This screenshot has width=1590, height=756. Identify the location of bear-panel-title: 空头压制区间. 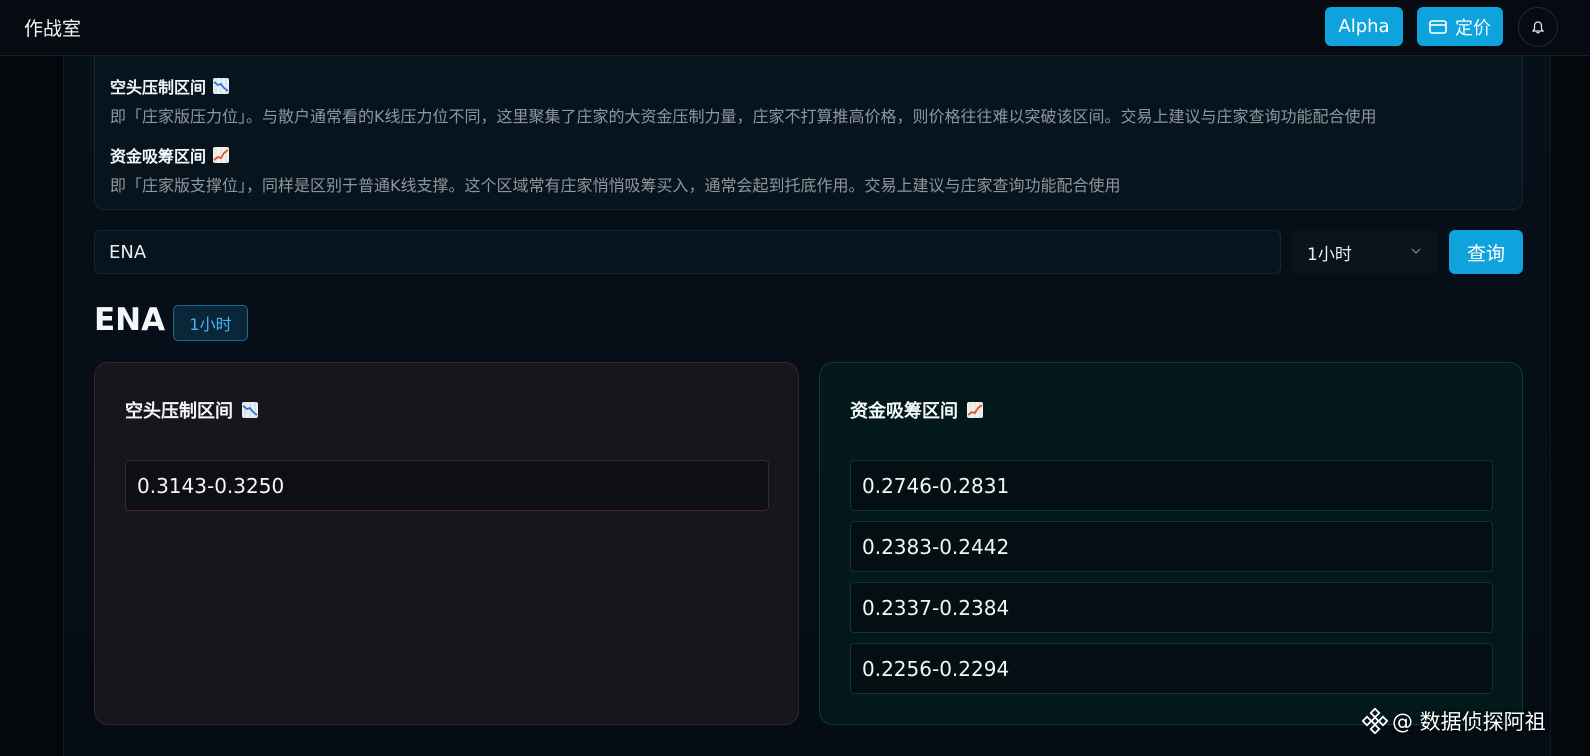
(192, 410).